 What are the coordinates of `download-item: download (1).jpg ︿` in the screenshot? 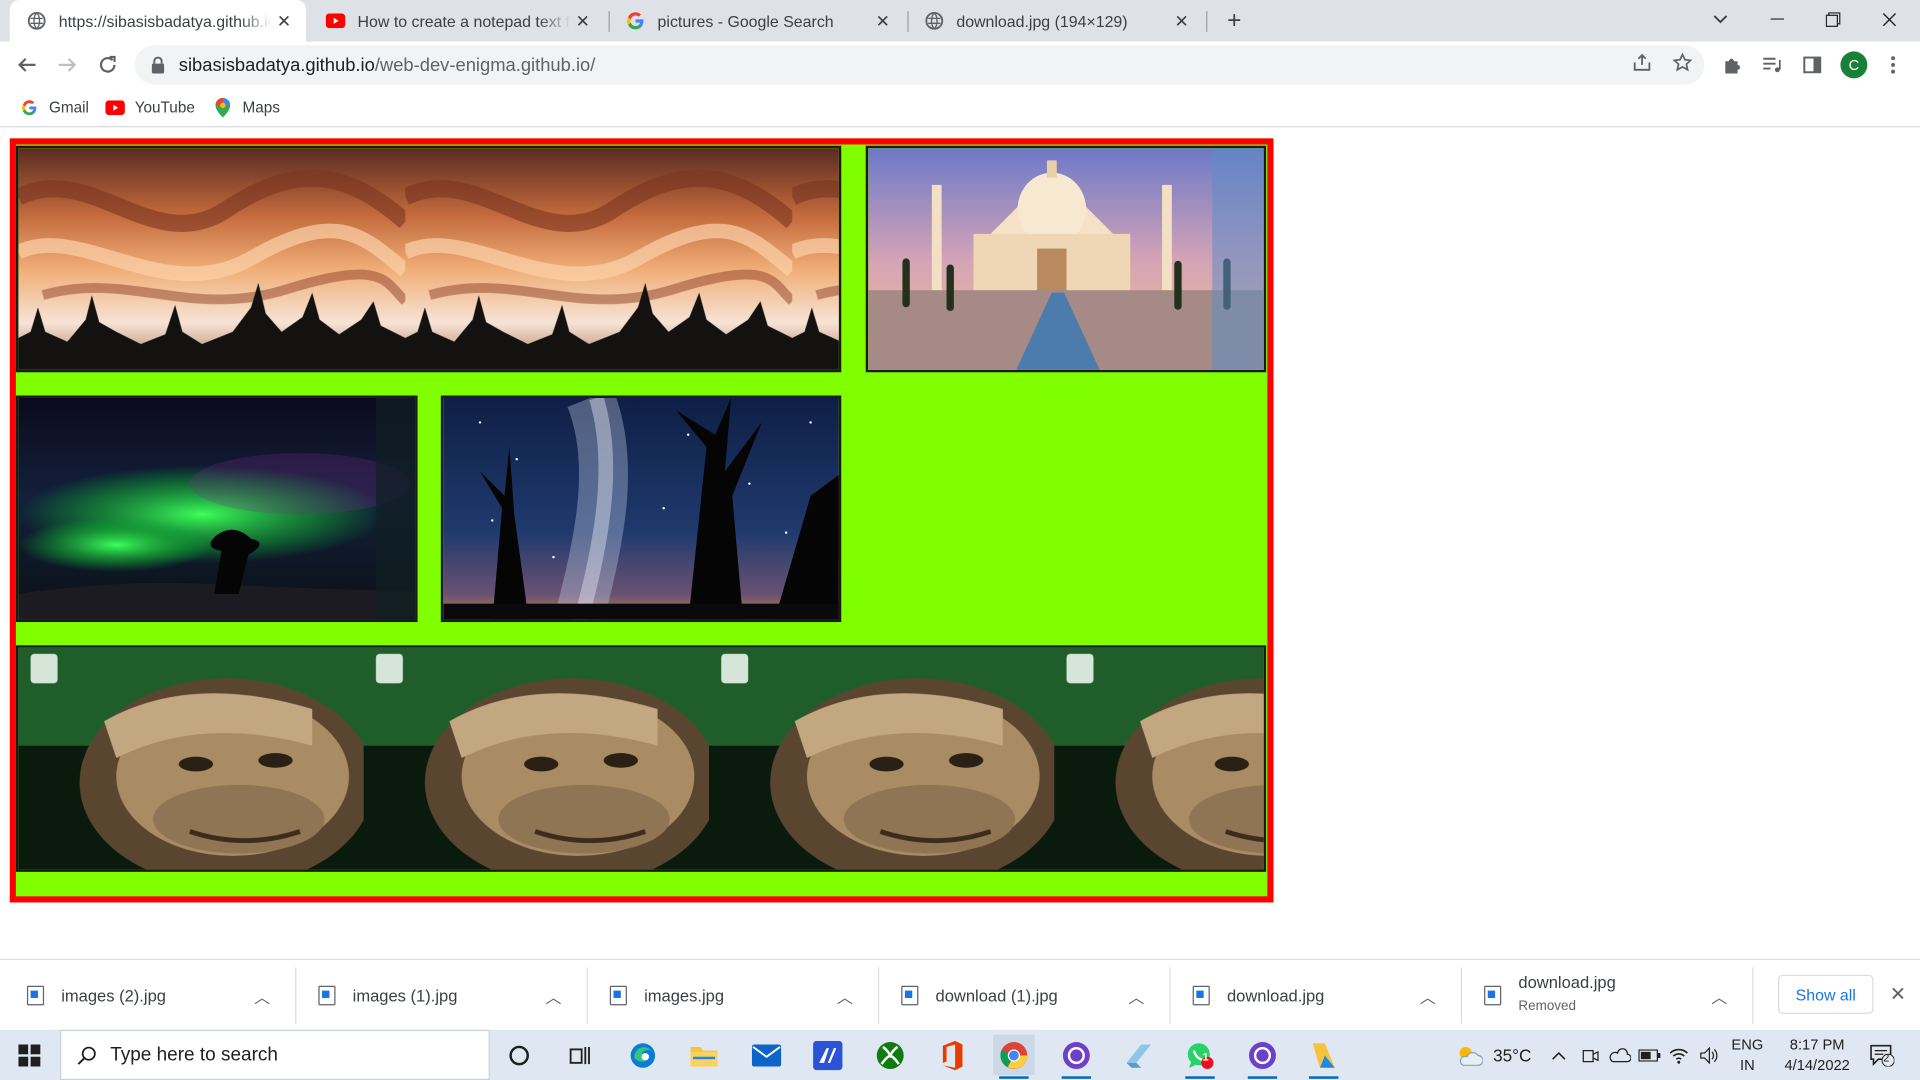 It's located at (1021, 995).